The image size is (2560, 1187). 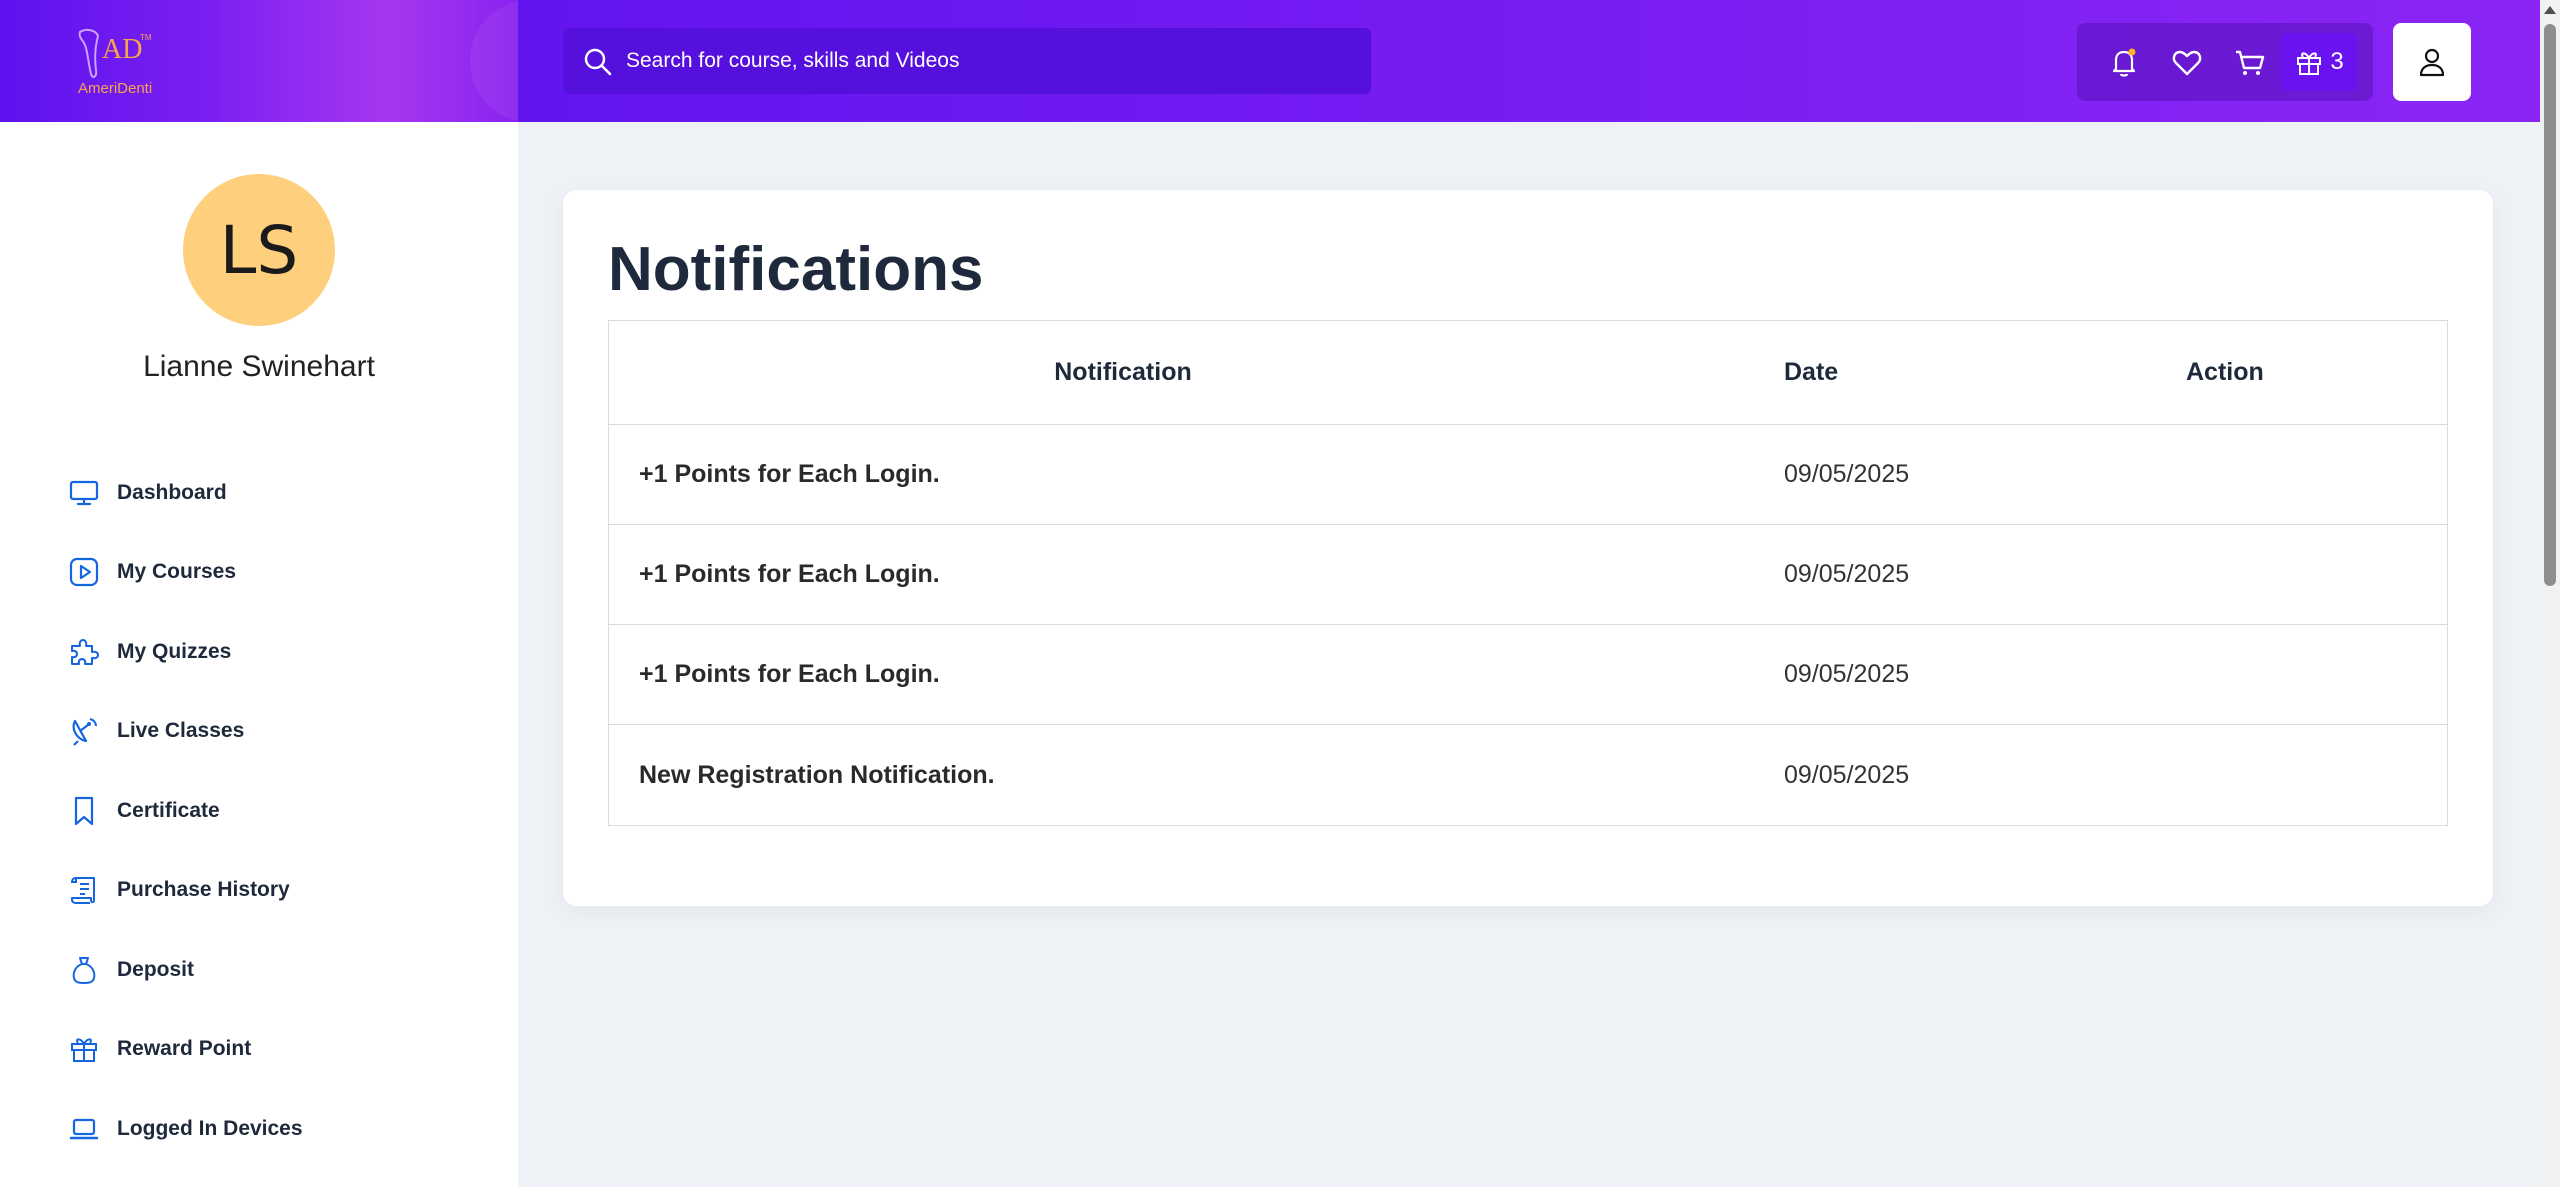 What do you see at coordinates (2337, 61) in the screenshot?
I see `reward-count: 3` at bounding box center [2337, 61].